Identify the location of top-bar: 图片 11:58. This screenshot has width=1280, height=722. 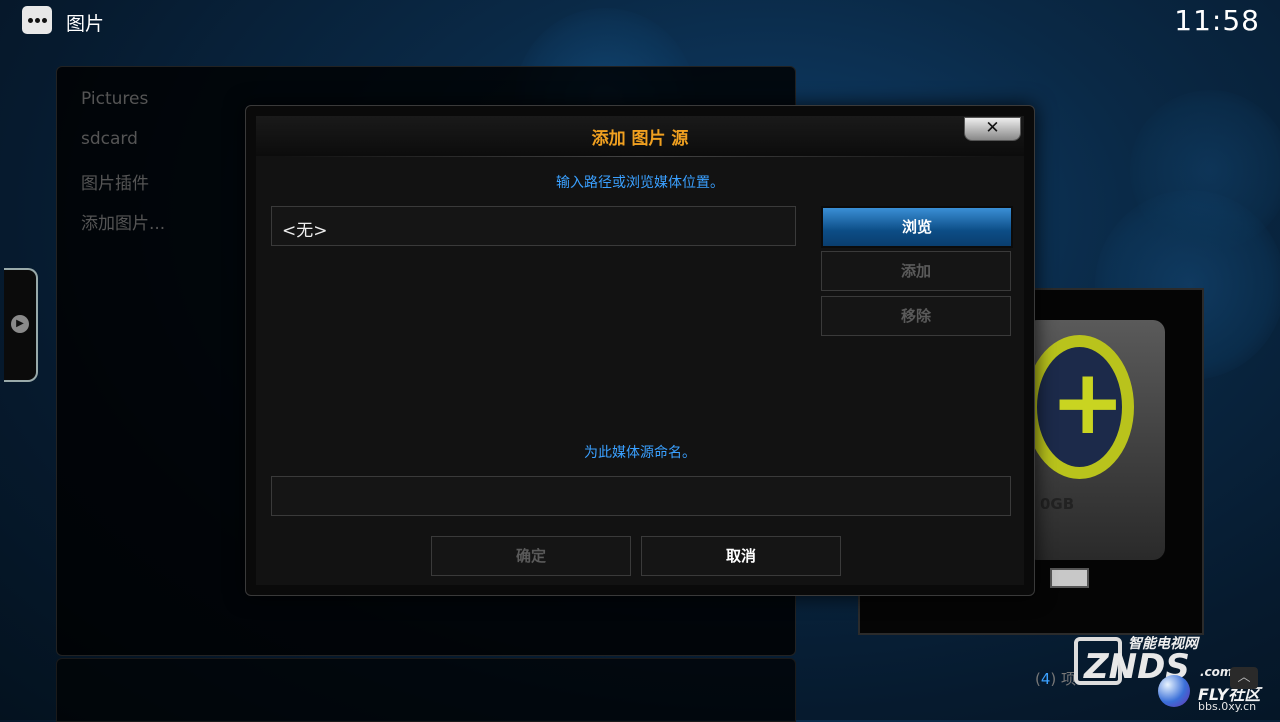
(640, 22).